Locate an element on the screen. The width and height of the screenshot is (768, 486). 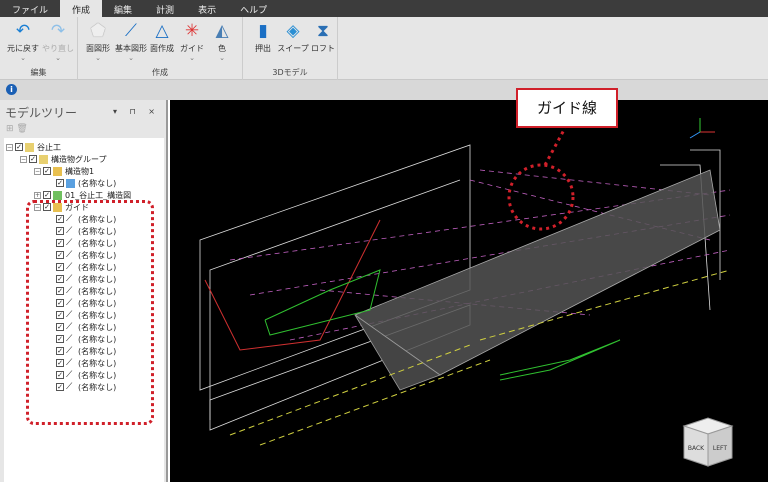
menu-edit: 編集 is located at coordinates (123, 8).